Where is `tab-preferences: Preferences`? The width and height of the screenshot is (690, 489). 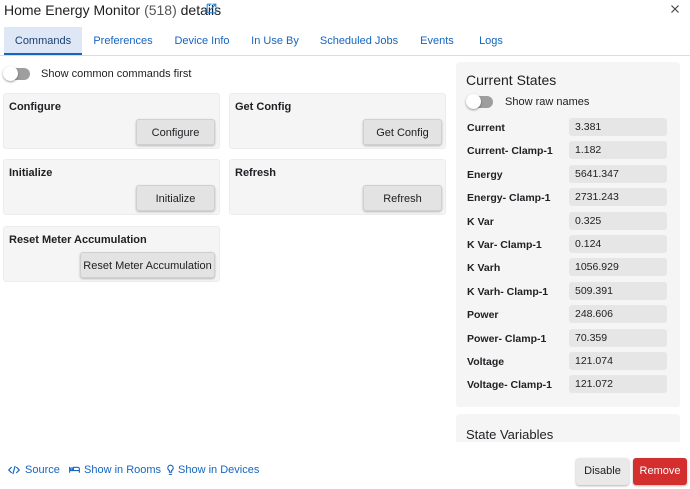
tab-preferences: Preferences is located at coordinates (123, 41).